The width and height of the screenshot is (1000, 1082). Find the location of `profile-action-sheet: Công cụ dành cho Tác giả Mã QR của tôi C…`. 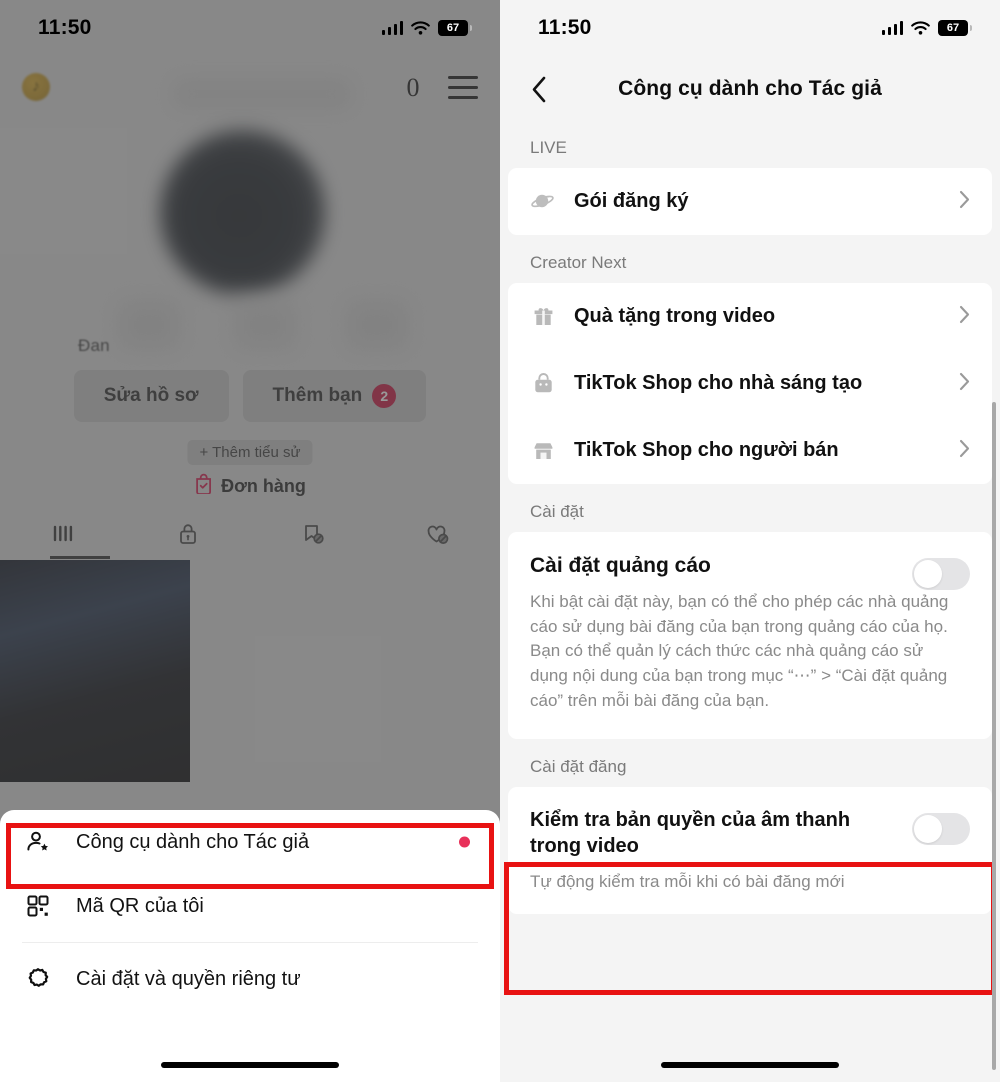

profile-action-sheet: Công cụ dành cho Tác giả Mã QR của tôi C… is located at coordinates (250, 946).